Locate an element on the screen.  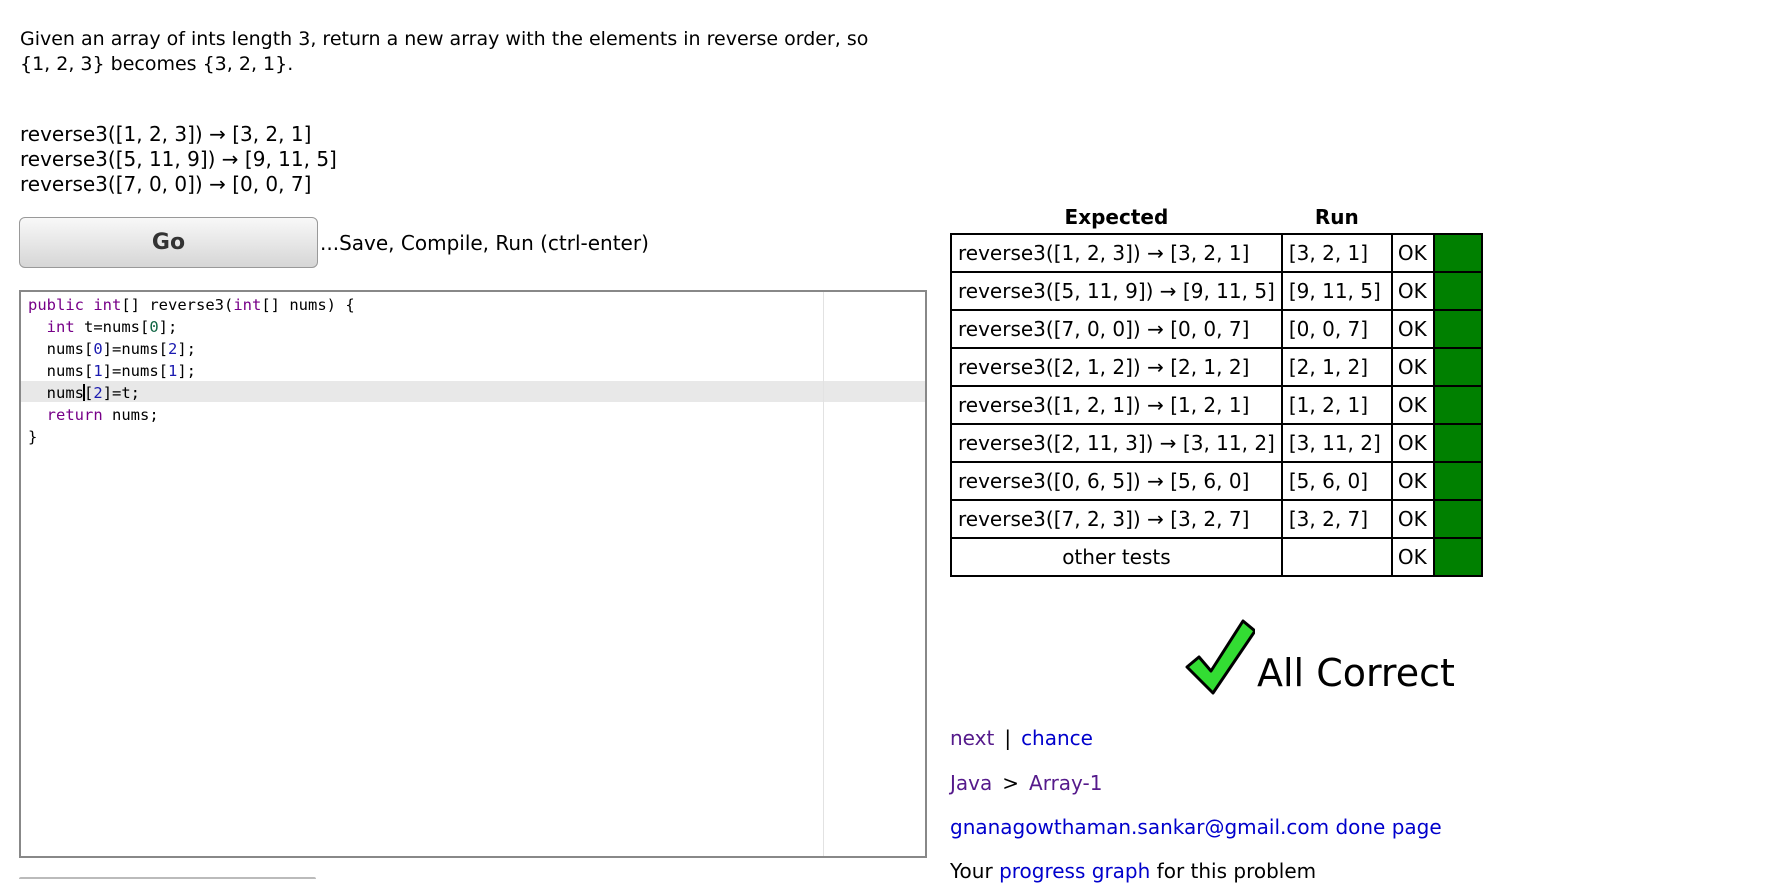
run-cell is located at coordinates (1336, 557).